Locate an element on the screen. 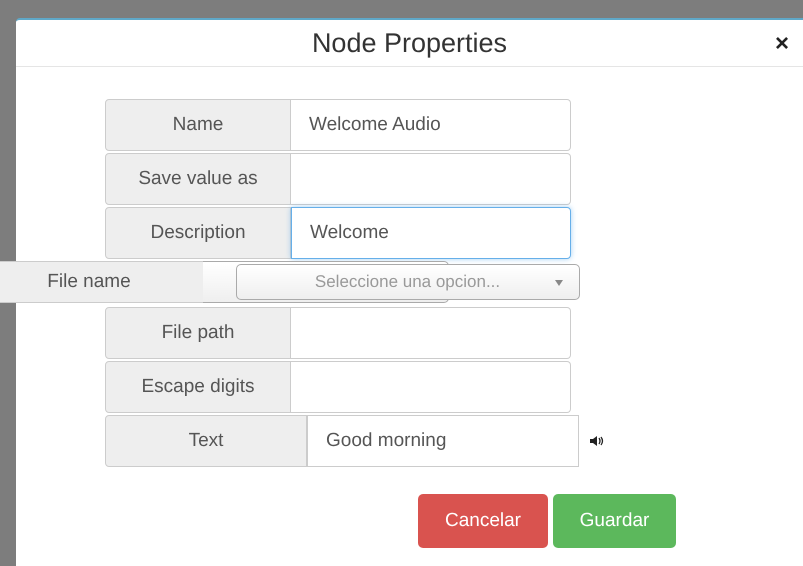 The image size is (803, 566). field-label: Escape digits is located at coordinates (198, 387).